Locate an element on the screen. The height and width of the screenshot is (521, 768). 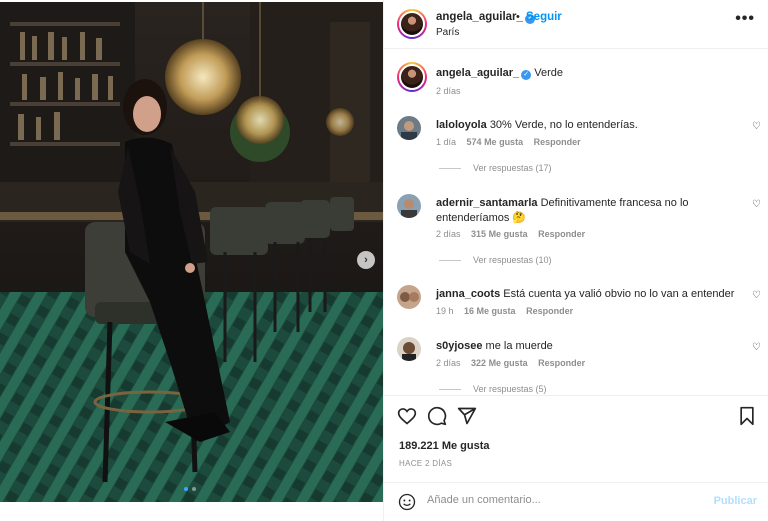
share-icon is located at coordinates (467, 416).